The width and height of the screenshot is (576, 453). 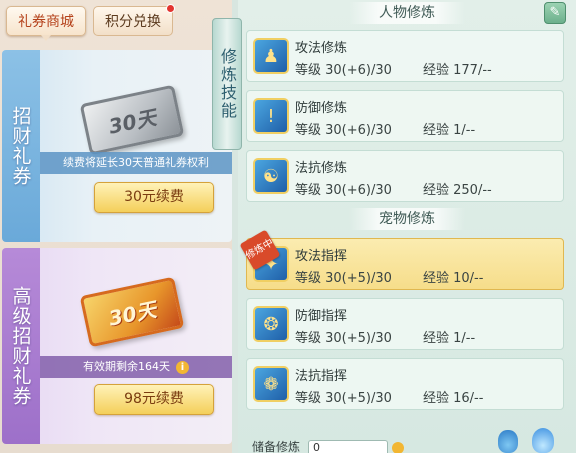 I want to click on character-section-header: 人物修炼, so click(x=407, y=13).